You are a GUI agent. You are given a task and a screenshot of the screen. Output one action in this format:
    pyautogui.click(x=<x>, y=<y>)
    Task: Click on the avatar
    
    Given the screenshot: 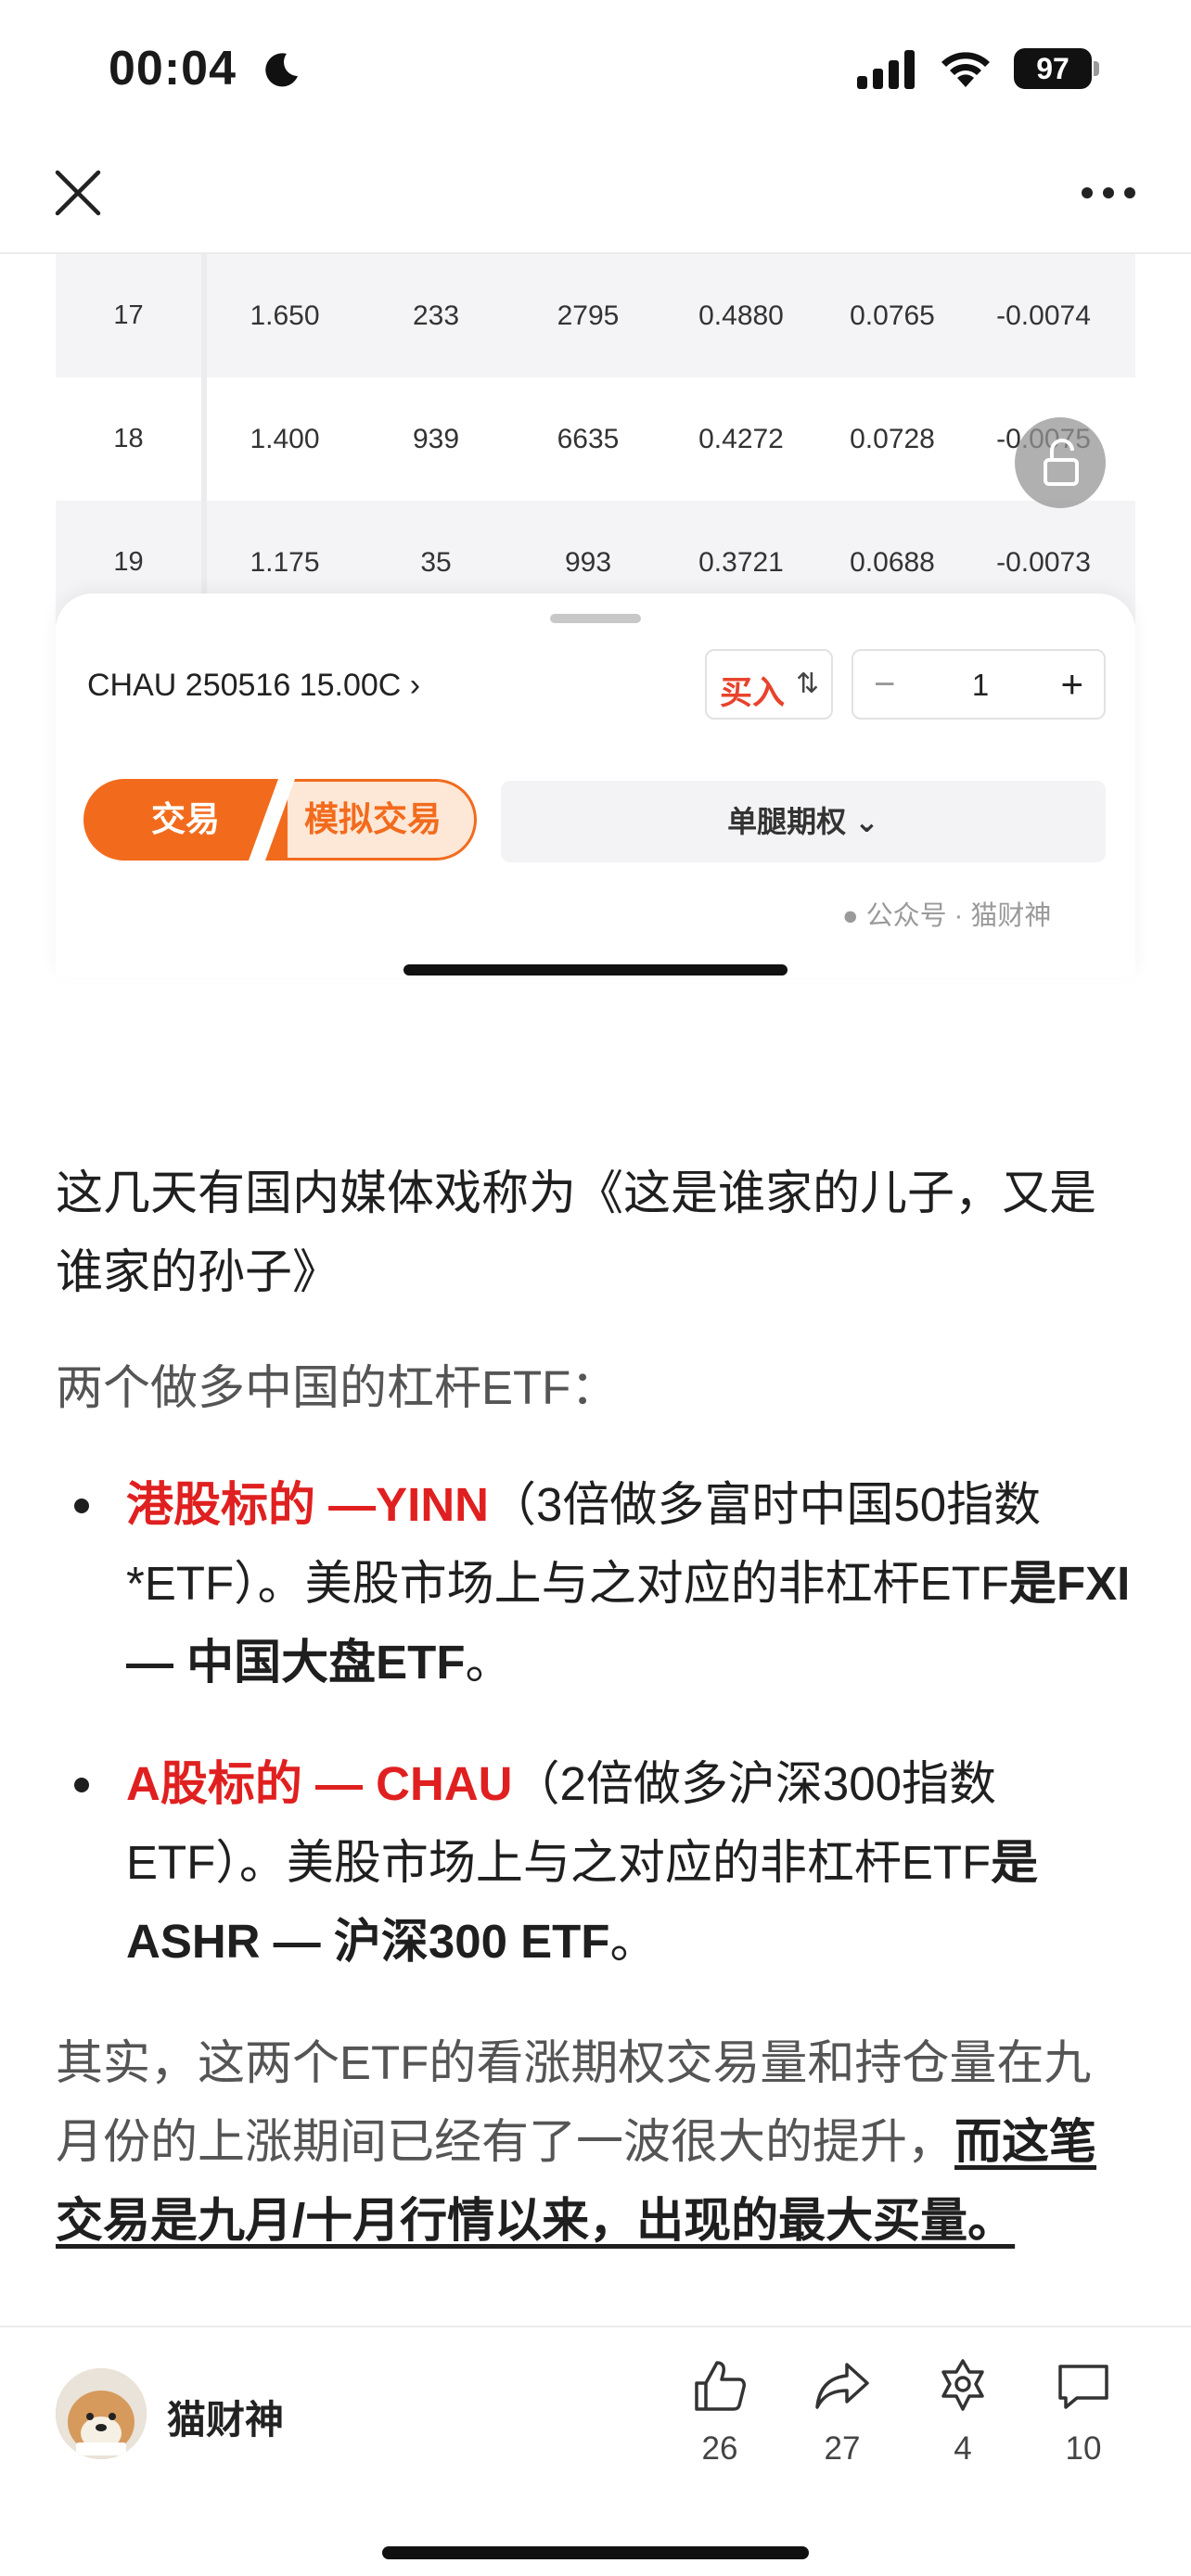 What is the action you would take?
    pyautogui.click(x=101, y=2413)
    